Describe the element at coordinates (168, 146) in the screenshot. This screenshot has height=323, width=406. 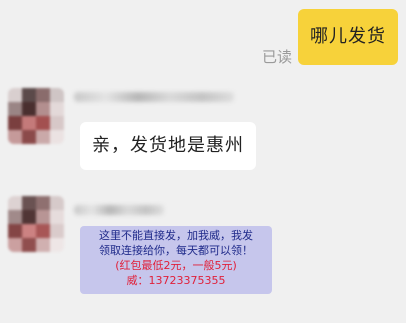
I see `incoming-bubble: 亲，发货地是惠州` at that location.